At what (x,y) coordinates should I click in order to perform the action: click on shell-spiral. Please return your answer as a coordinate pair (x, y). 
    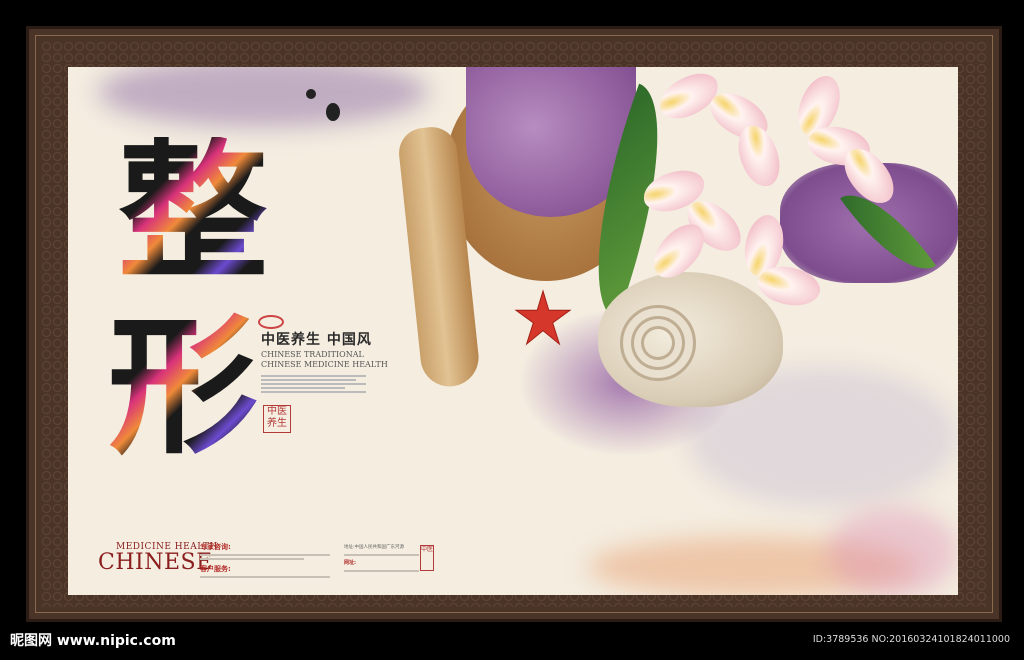
    Looking at the image, I should click on (658, 343).